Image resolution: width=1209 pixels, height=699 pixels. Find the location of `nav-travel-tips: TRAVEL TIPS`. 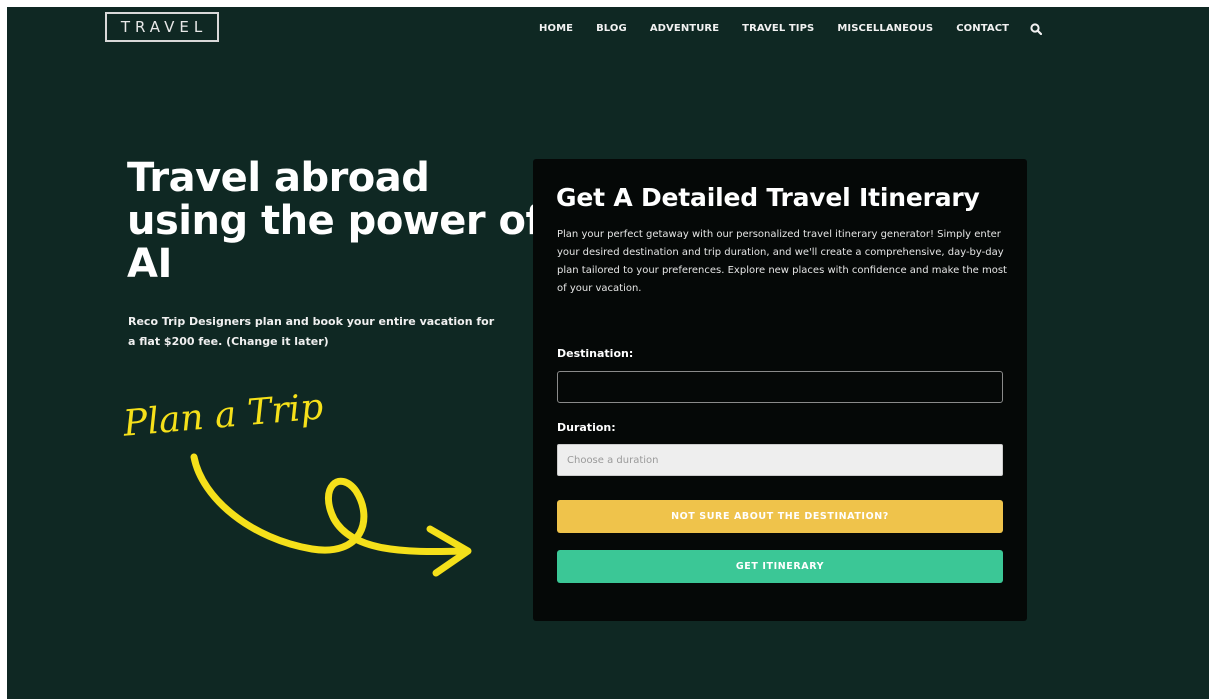

nav-travel-tips: TRAVEL TIPS is located at coordinates (778, 28).